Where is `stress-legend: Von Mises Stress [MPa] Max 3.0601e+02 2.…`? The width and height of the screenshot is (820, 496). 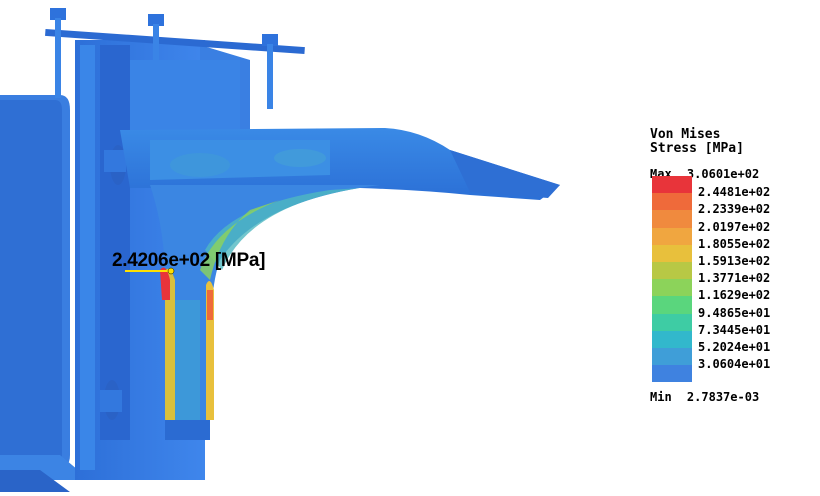
stress-legend: Von Mises Stress [MPa] Max 3.0601e+02 2.… is located at coordinates (732, 266).